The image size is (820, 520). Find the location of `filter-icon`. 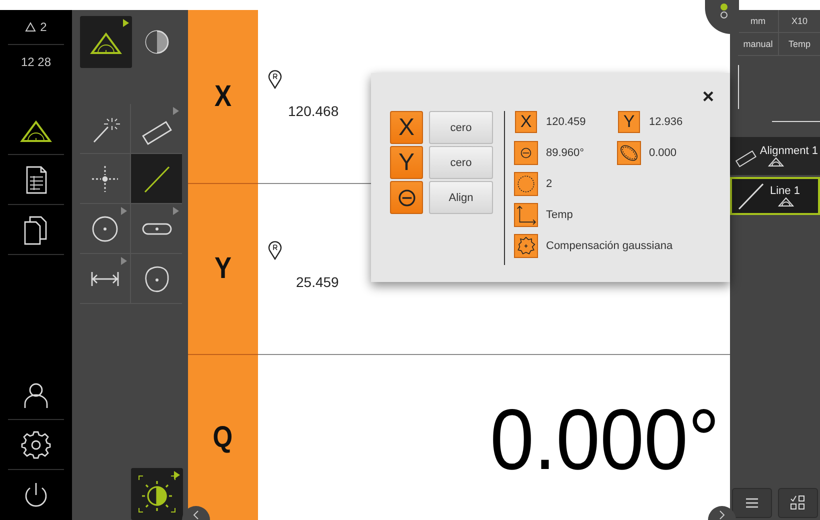

filter-icon is located at coordinates (526, 246).